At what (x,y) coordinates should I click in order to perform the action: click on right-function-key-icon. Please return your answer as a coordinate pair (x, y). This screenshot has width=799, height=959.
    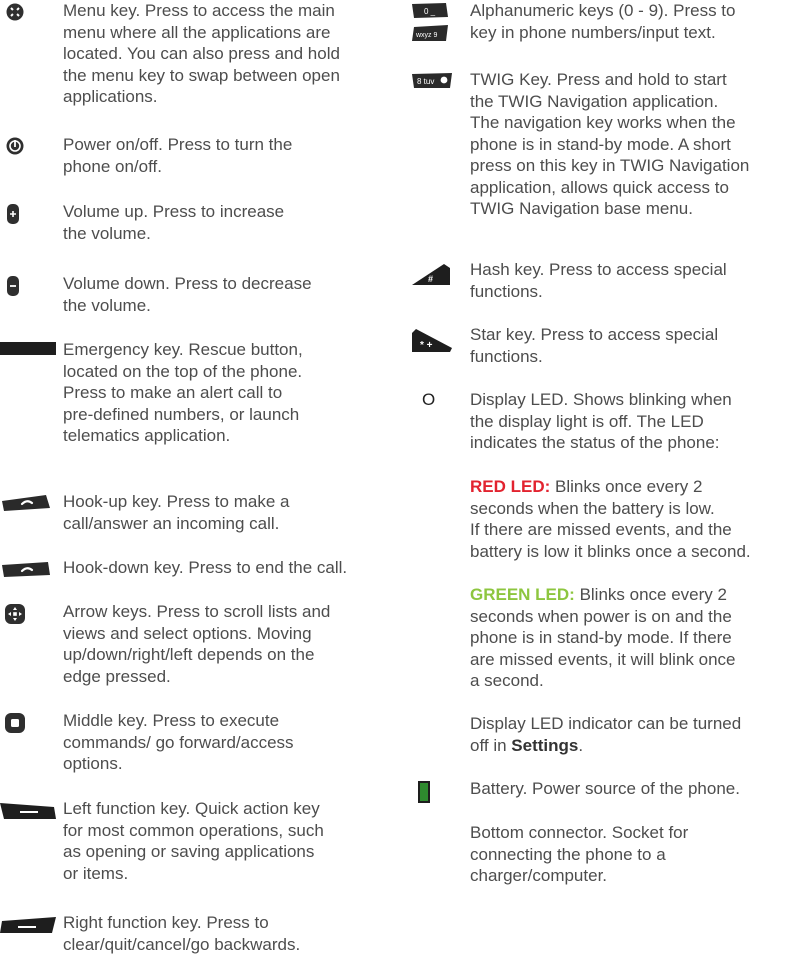
    Looking at the image, I should click on (28, 925).